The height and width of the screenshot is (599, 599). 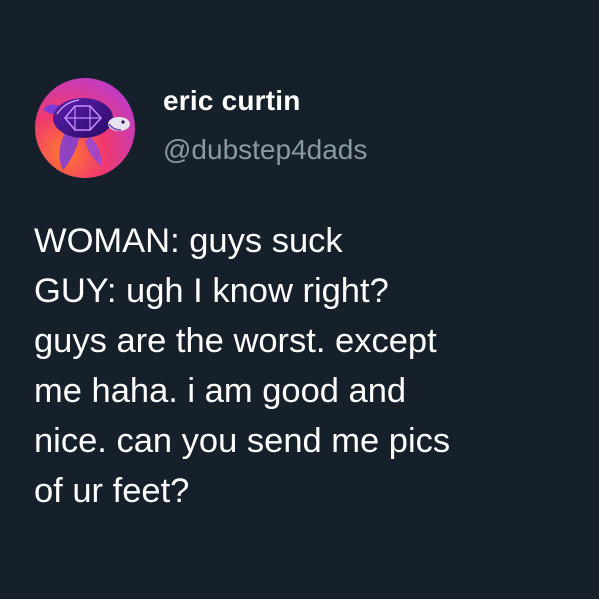 What do you see at coordinates (188, 241) in the screenshot?
I see `tweet-text-line: WOMAN: guys suck` at bounding box center [188, 241].